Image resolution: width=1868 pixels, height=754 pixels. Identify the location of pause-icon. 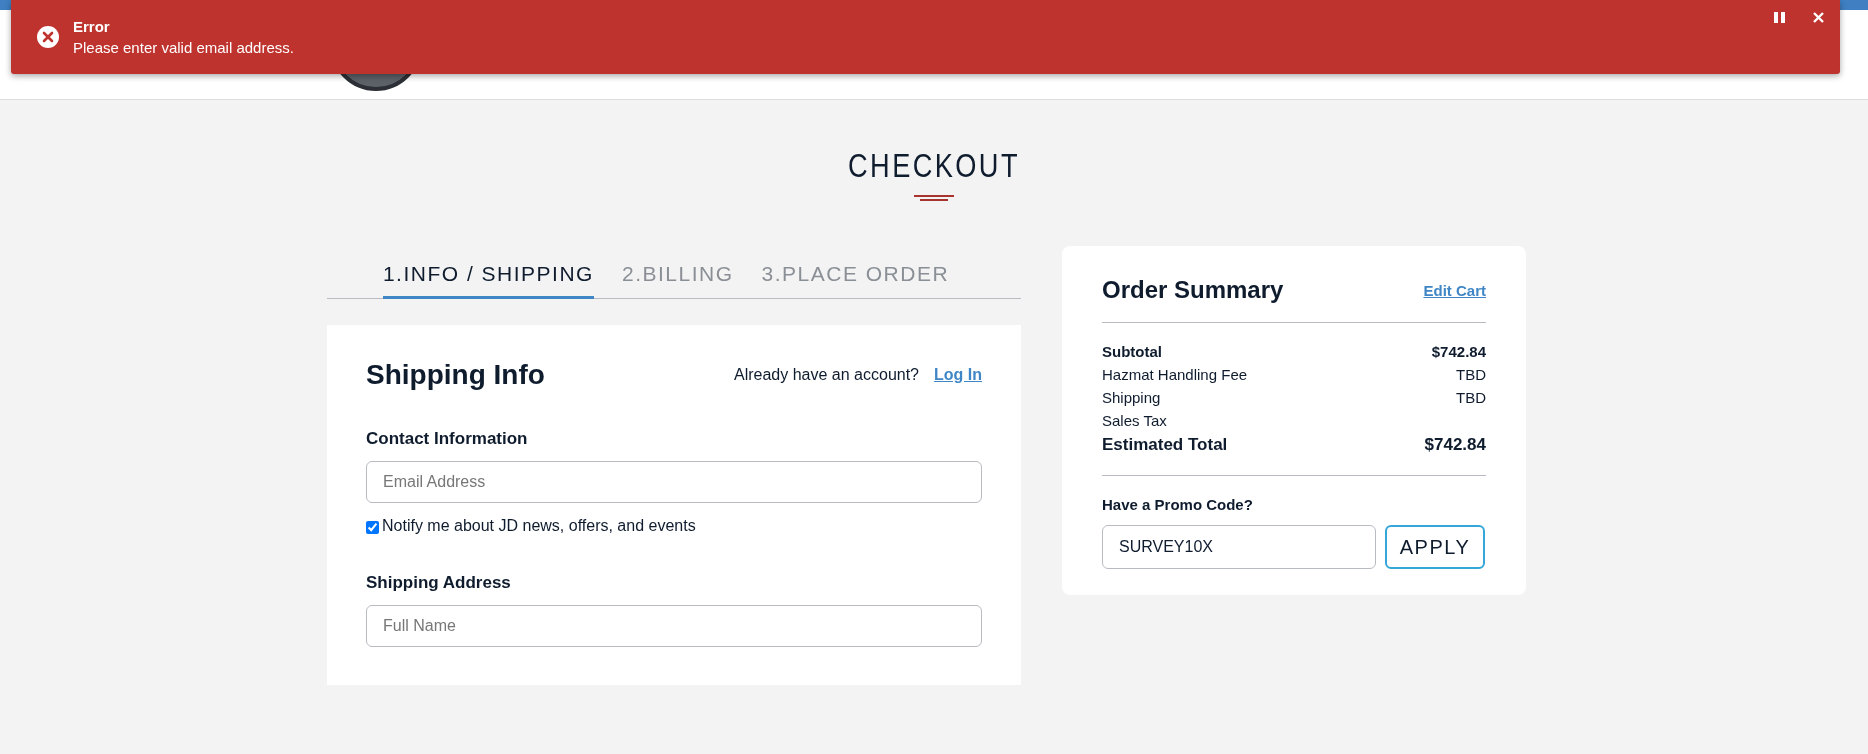
(1779, 17).